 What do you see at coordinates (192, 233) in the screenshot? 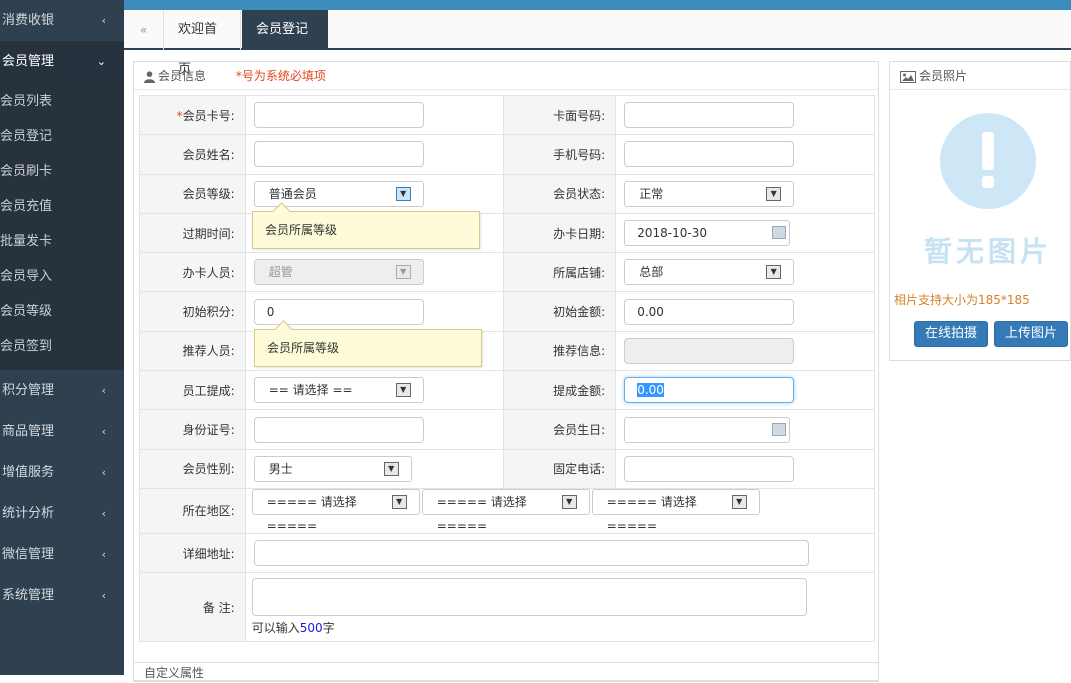
I see `label-expire: 过期时间:` at bounding box center [192, 233].